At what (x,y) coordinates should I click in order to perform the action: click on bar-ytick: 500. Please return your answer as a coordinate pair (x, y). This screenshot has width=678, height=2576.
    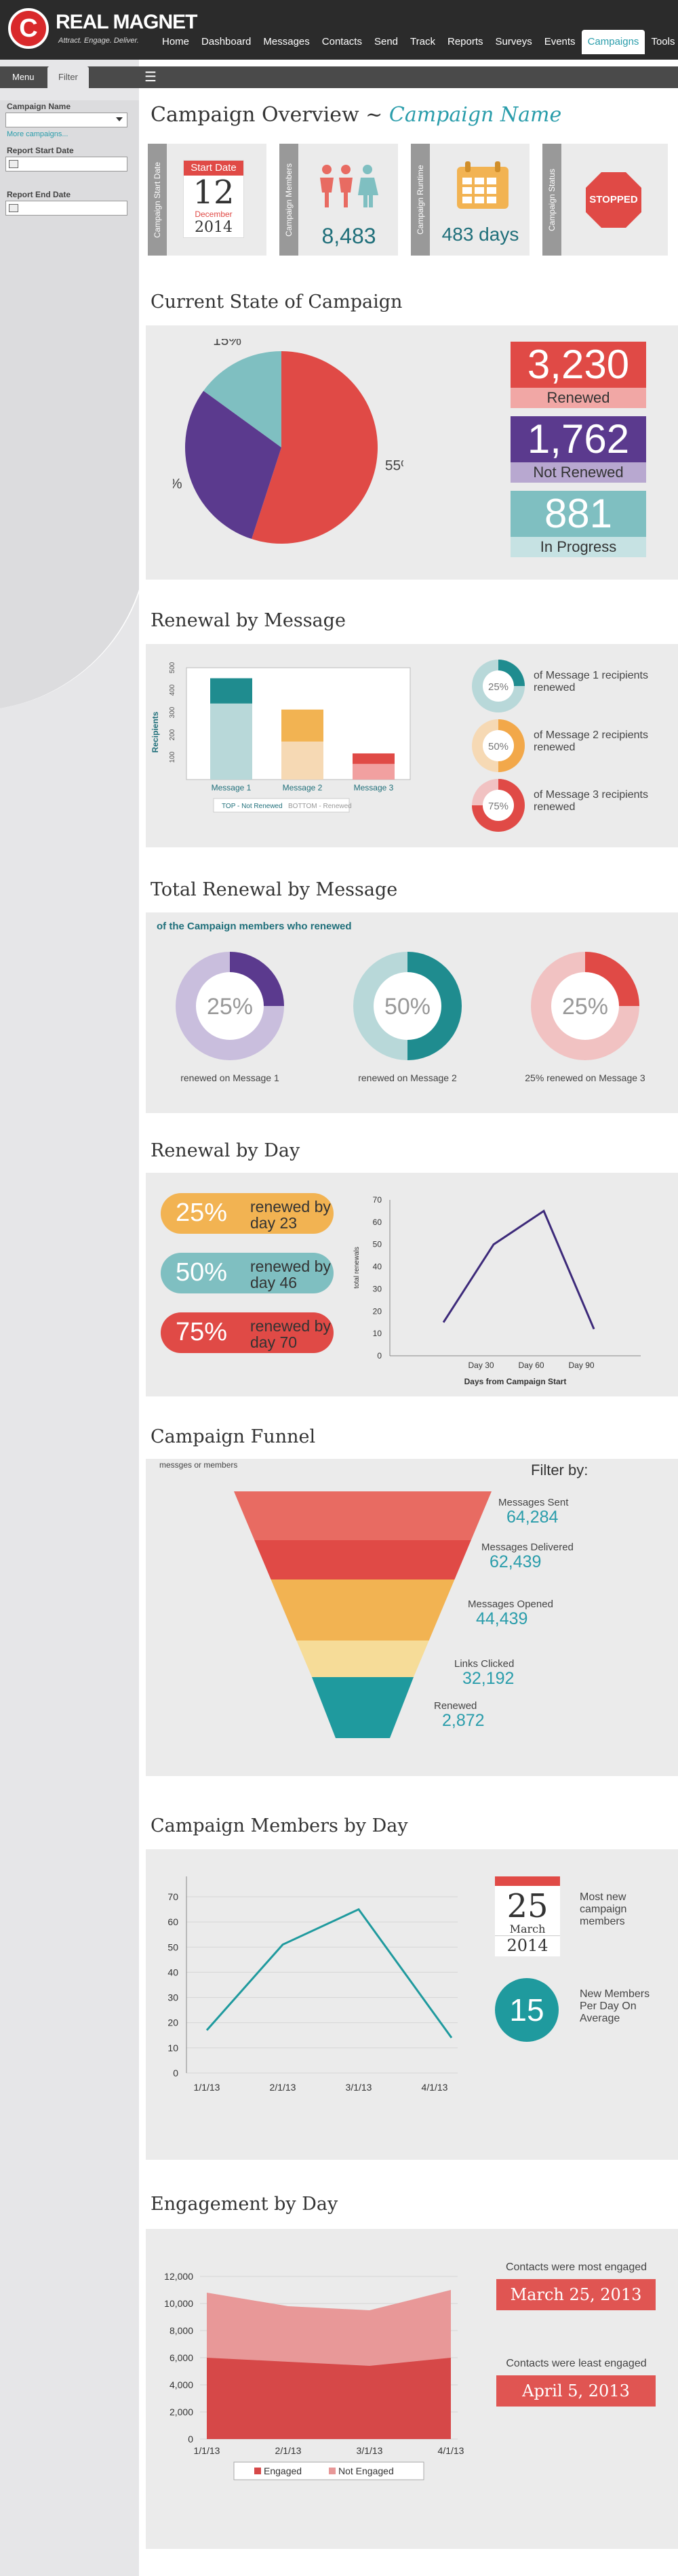
    Looking at the image, I should click on (172, 667).